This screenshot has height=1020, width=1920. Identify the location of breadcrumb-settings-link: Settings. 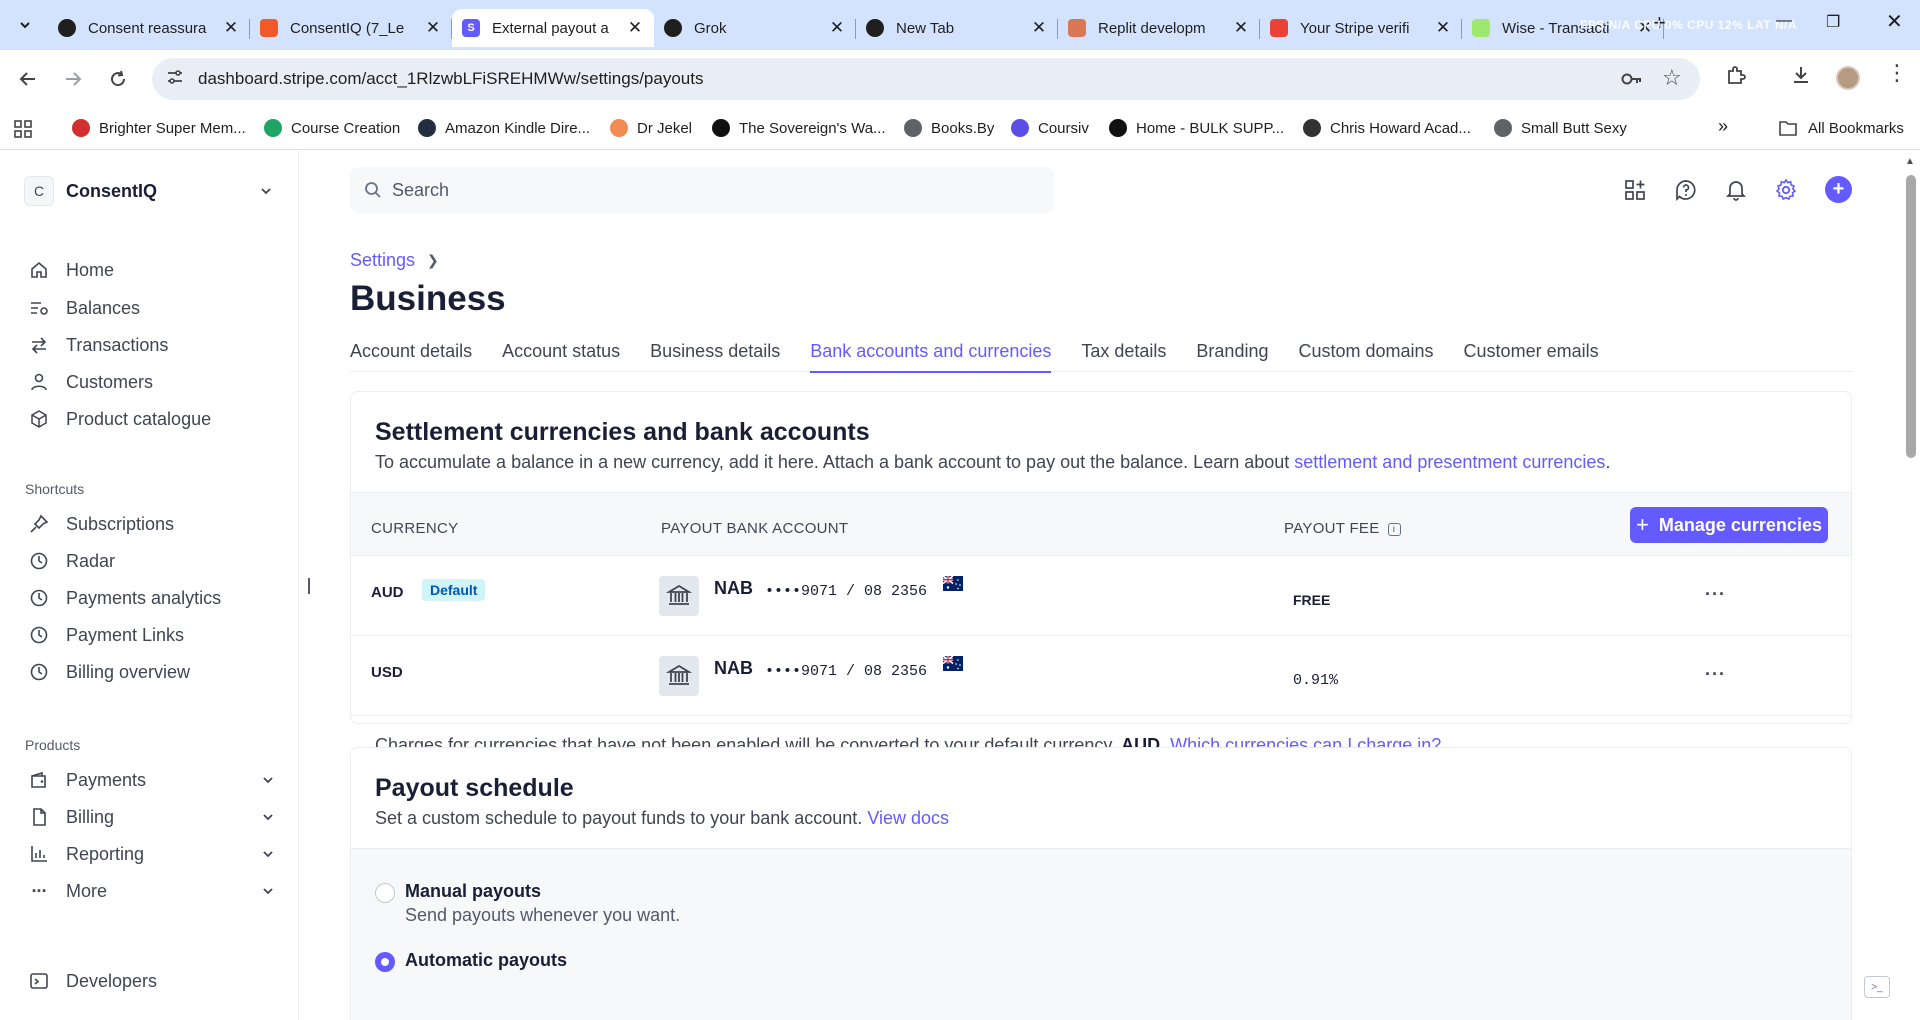
(382, 260).